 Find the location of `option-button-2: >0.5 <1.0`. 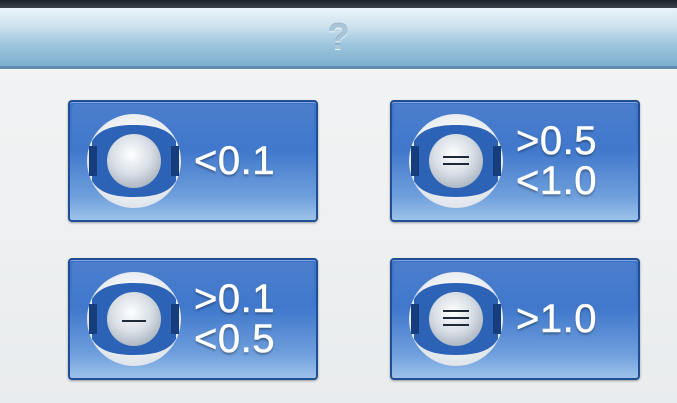

option-button-2: >0.5 <1.0 is located at coordinates (515, 161).